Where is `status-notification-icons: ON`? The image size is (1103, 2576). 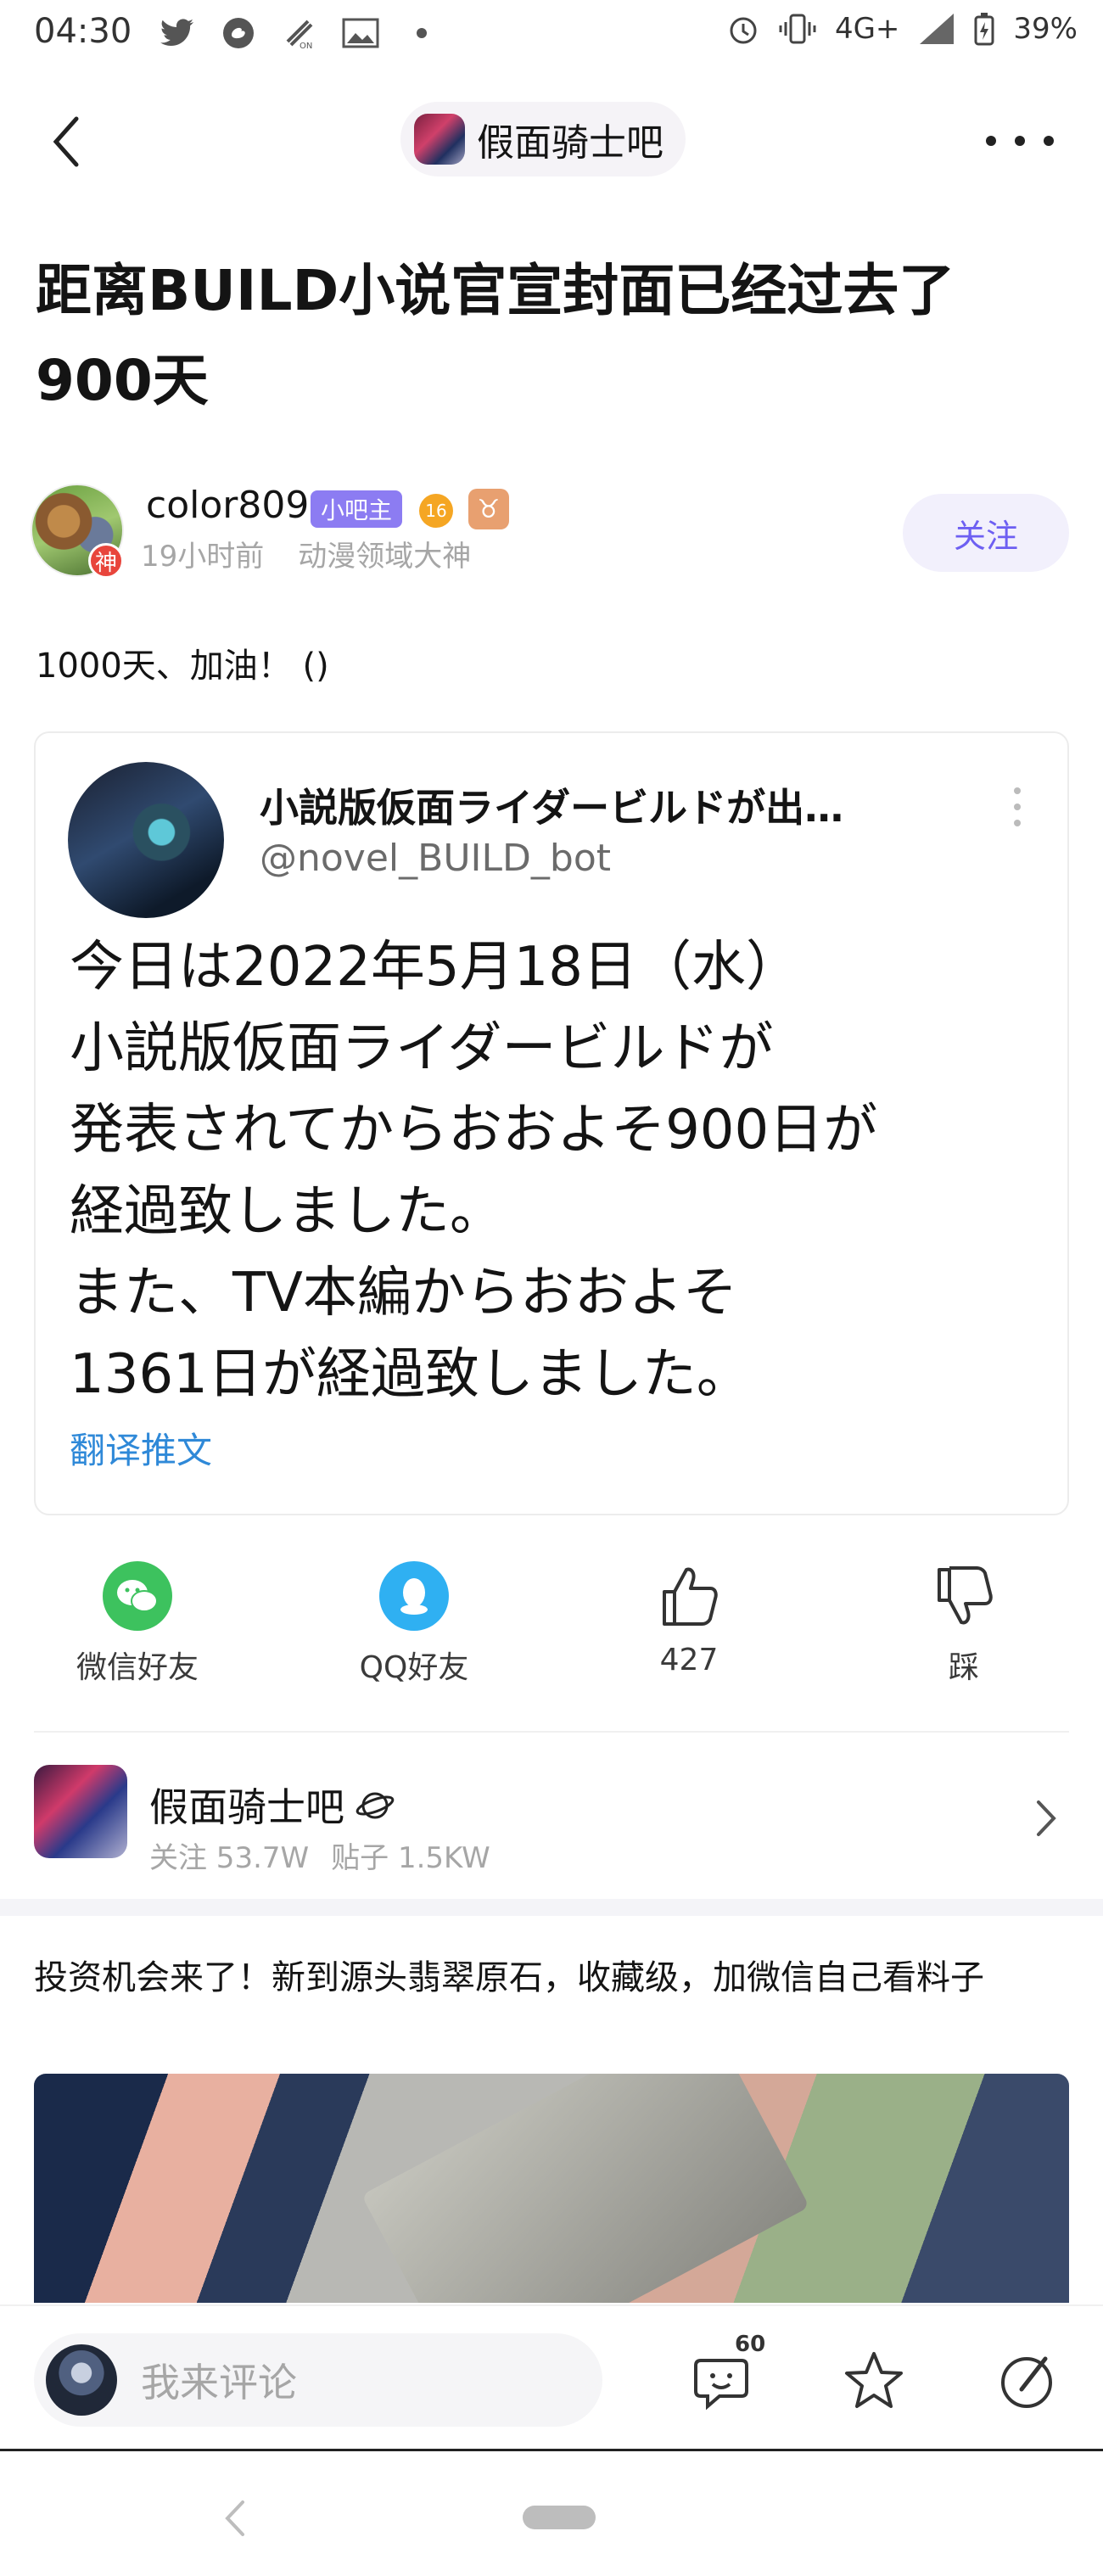
status-notification-icons: ON is located at coordinates (299, 34).